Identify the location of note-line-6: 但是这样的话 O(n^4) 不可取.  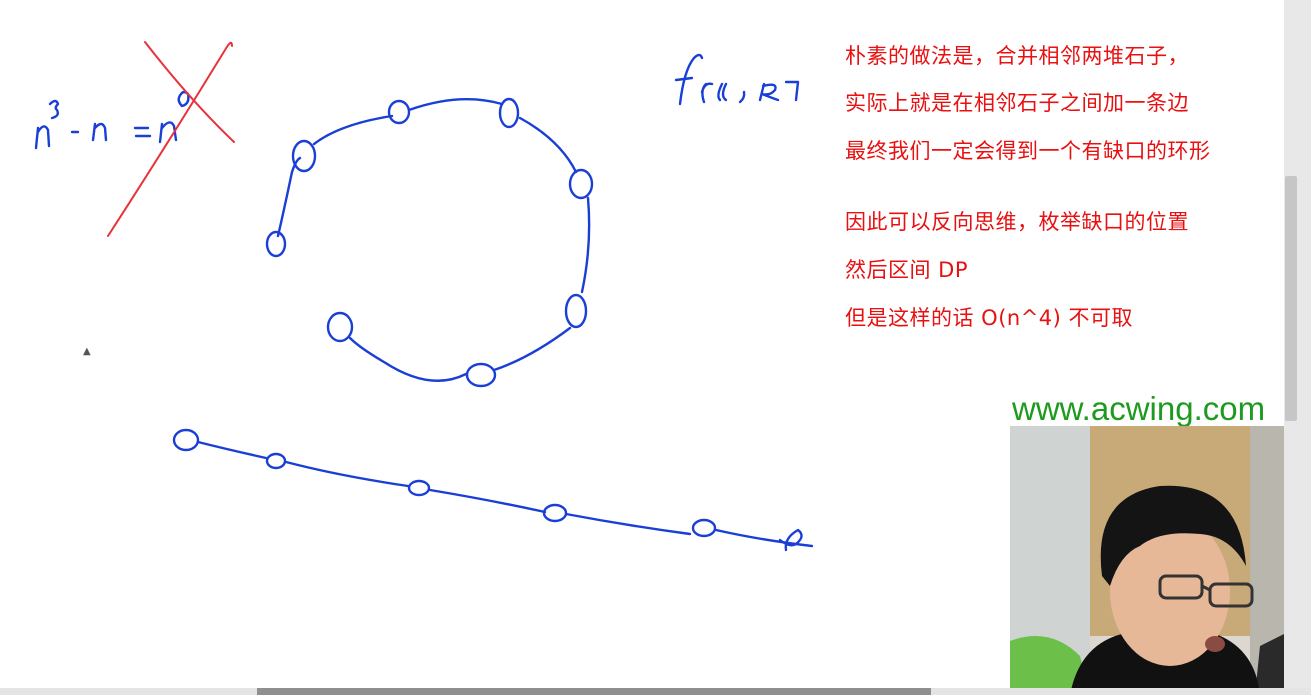
(989, 318).